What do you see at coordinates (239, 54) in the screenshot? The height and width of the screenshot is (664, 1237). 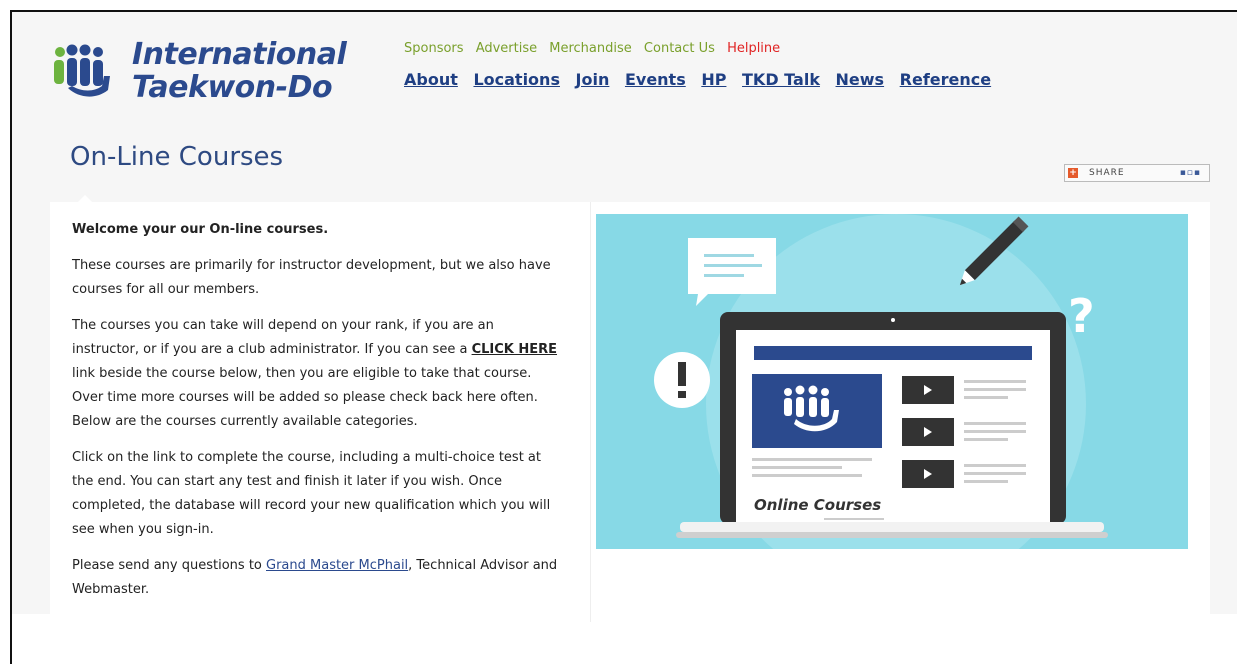 I see `brand-line-1: International` at bounding box center [239, 54].